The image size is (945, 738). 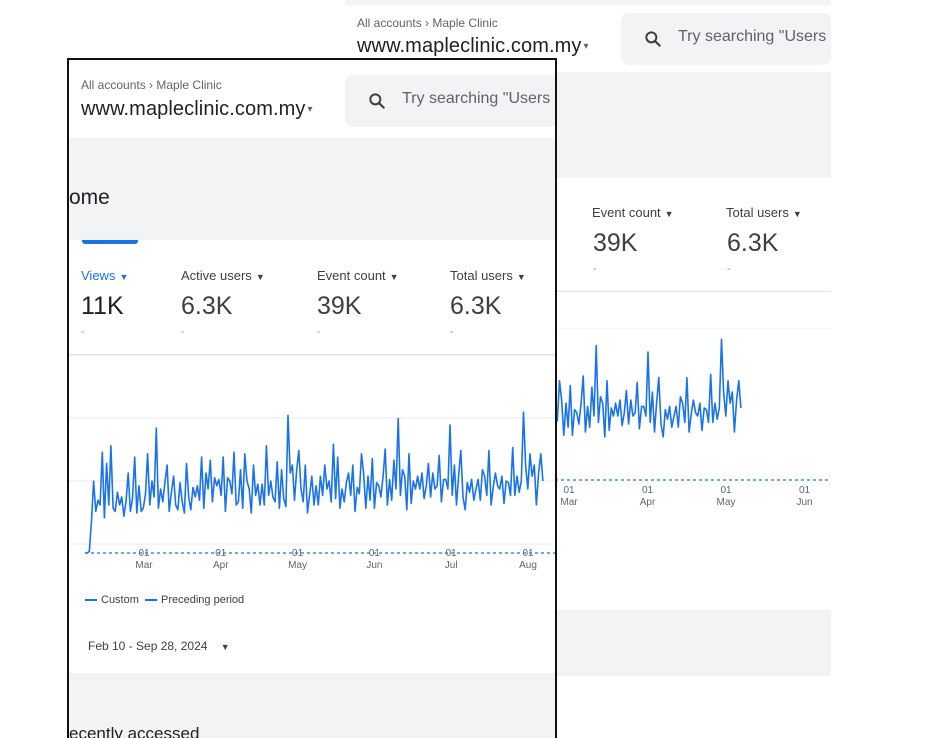 I want to click on date-range-label: Feb 10 - Sep 28, 2024, so click(x=148, y=646).